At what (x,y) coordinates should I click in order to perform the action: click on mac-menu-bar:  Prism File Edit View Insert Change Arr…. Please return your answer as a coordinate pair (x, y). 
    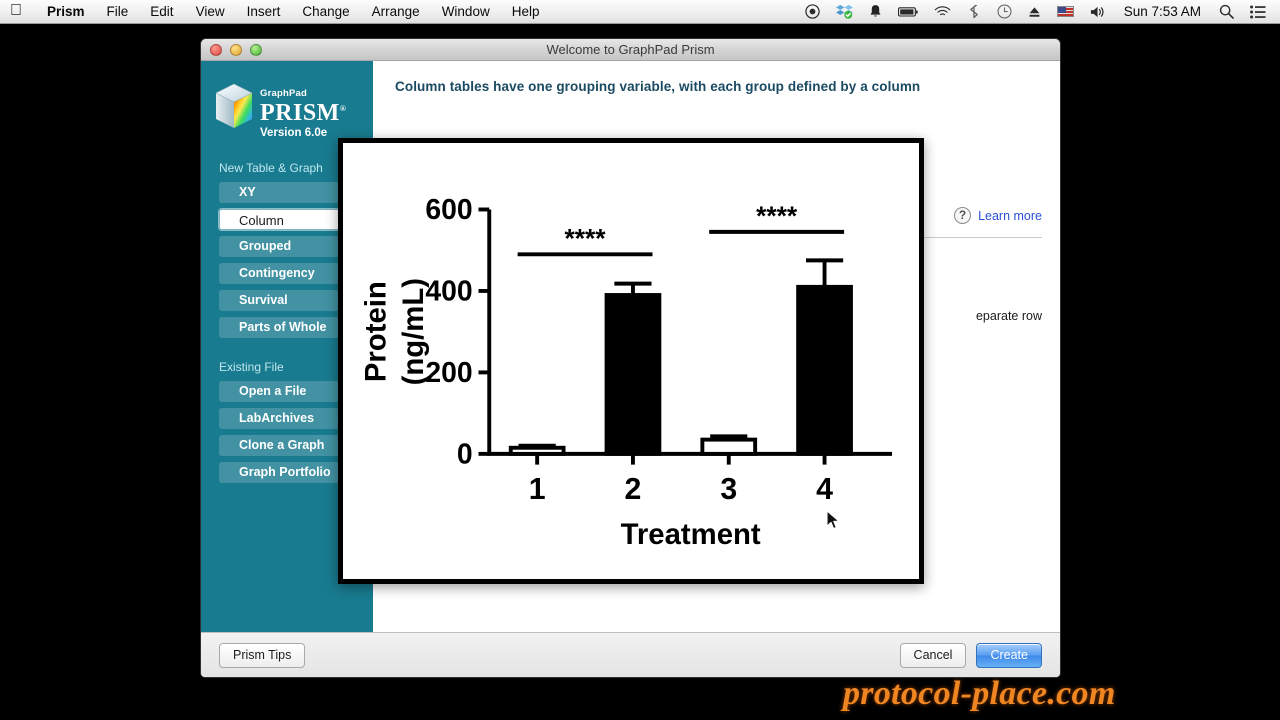
    Looking at the image, I should click on (640, 12).